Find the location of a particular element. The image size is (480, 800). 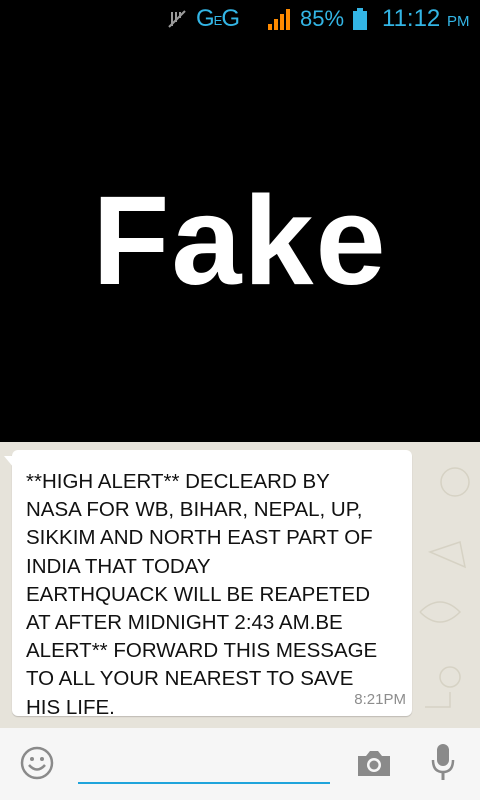

network-type-indicator: GEG is located at coordinates (218, 18).